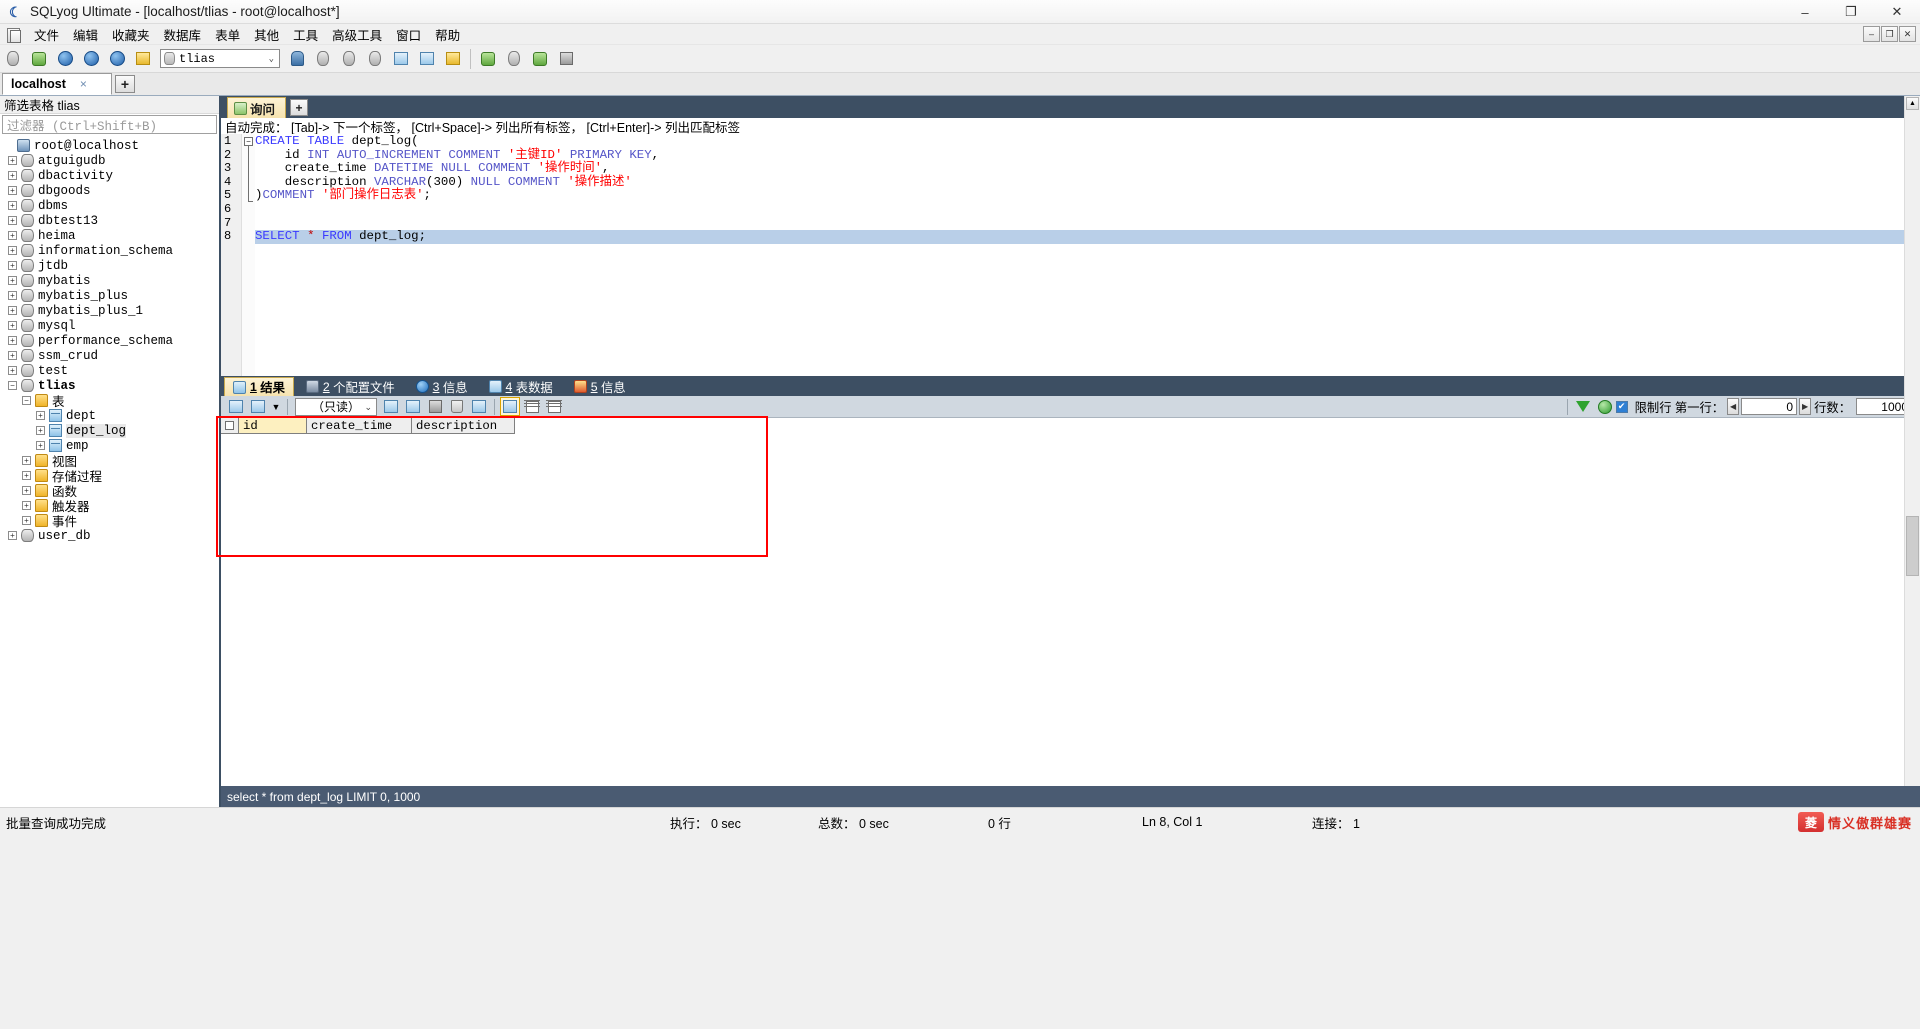 The width and height of the screenshot is (1920, 1029). What do you see at coordinates (125, 84) in the screenshot?
I see `add-connection-tab-button: +` at bounding box center [125, 84].